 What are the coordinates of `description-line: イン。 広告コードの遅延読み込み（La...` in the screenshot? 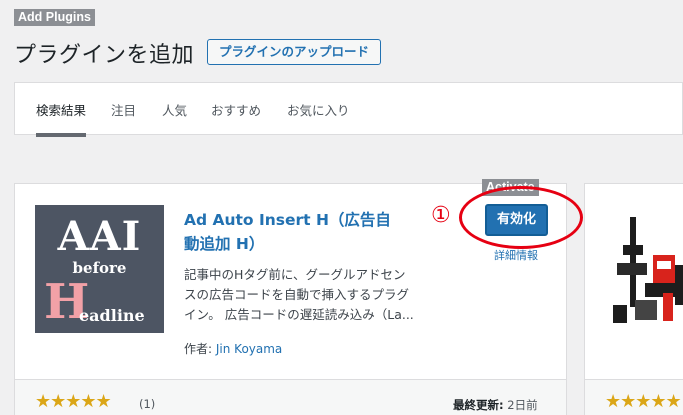 It's located at (299, 314).